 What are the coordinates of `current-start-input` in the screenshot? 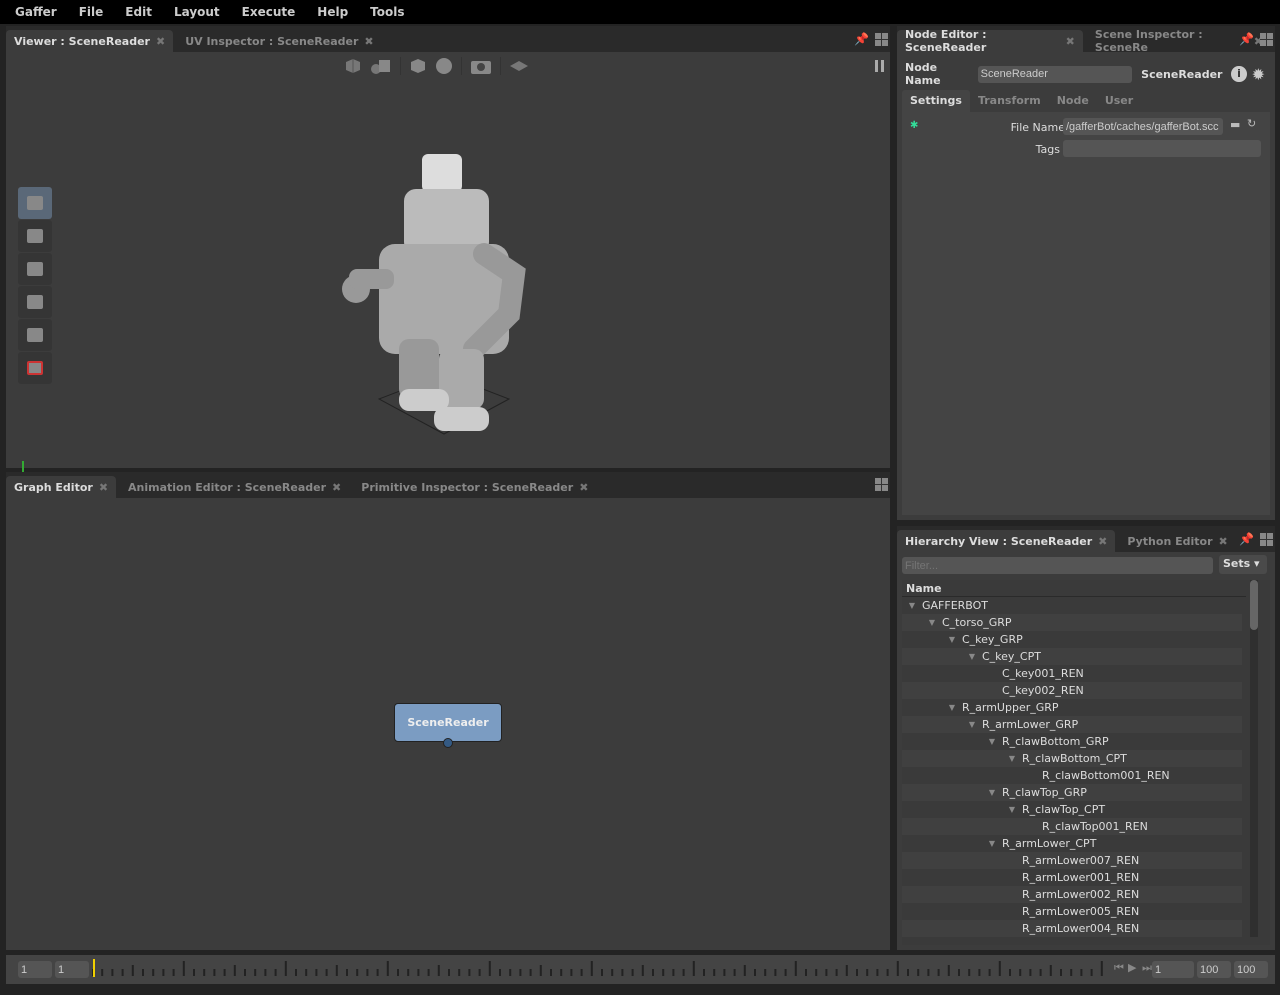 It's located at (72, 969).